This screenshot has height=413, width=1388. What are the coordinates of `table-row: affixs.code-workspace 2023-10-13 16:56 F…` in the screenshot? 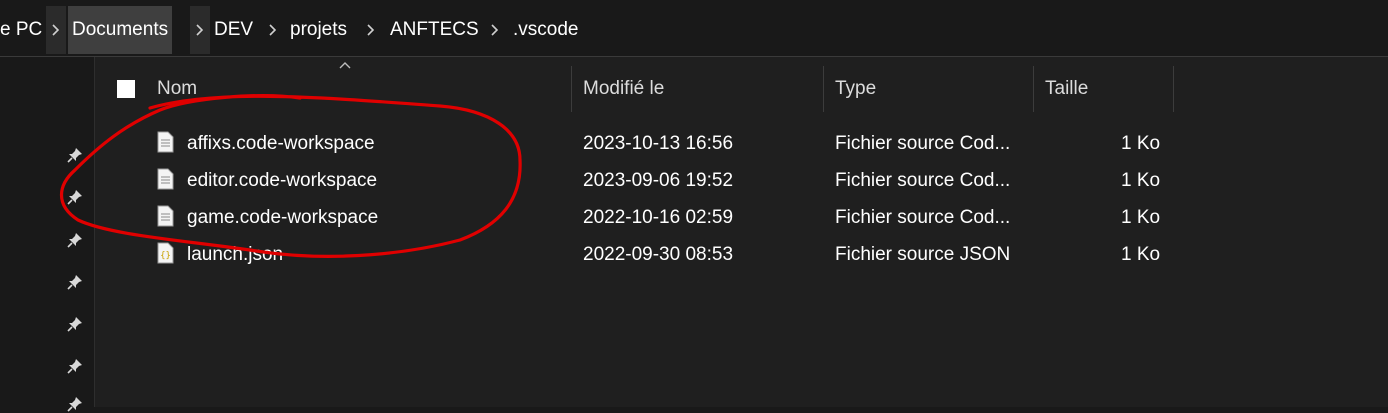 It's located at (741, 143).